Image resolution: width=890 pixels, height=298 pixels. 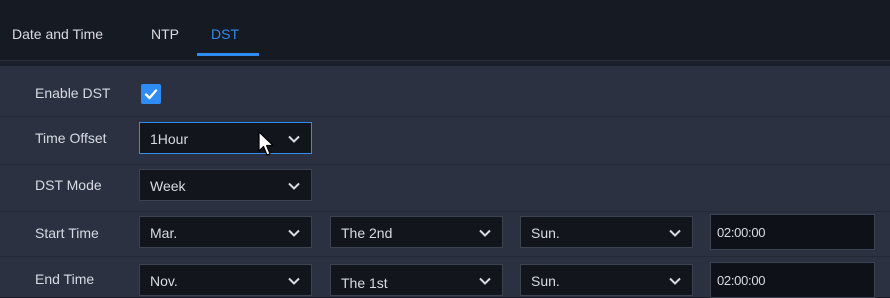 I want to click on start-week-select: The 2nd, so click(x=416, y=232).